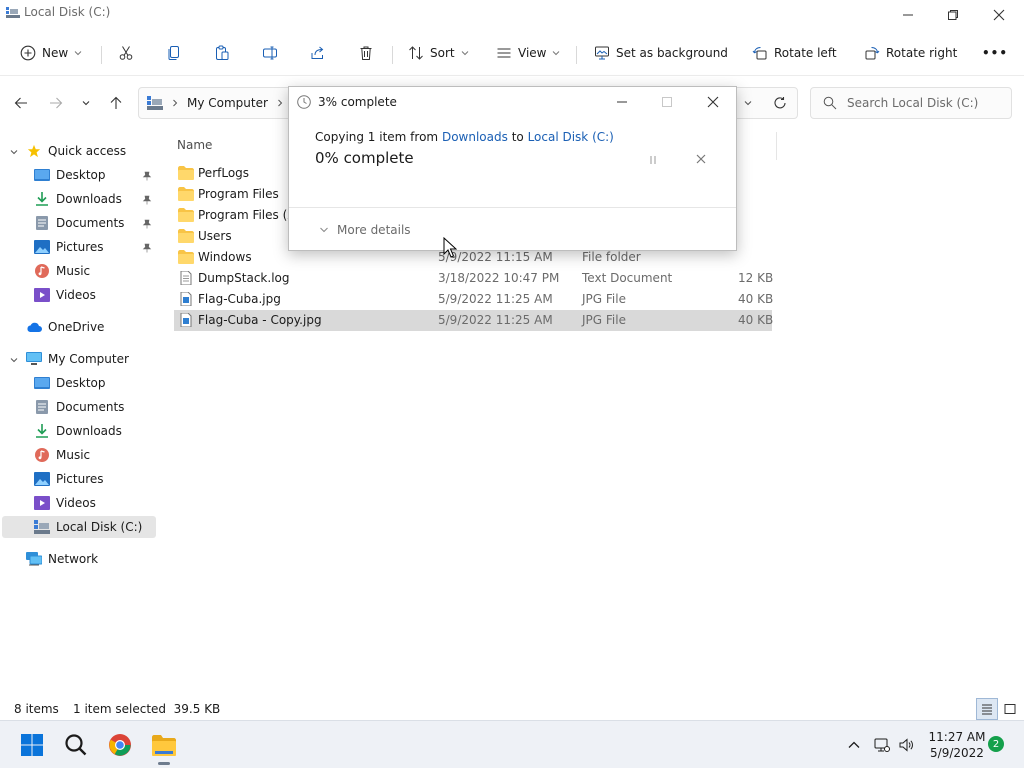  I want to click on search-input: Search Local Disk (C:), so click(911, 103).